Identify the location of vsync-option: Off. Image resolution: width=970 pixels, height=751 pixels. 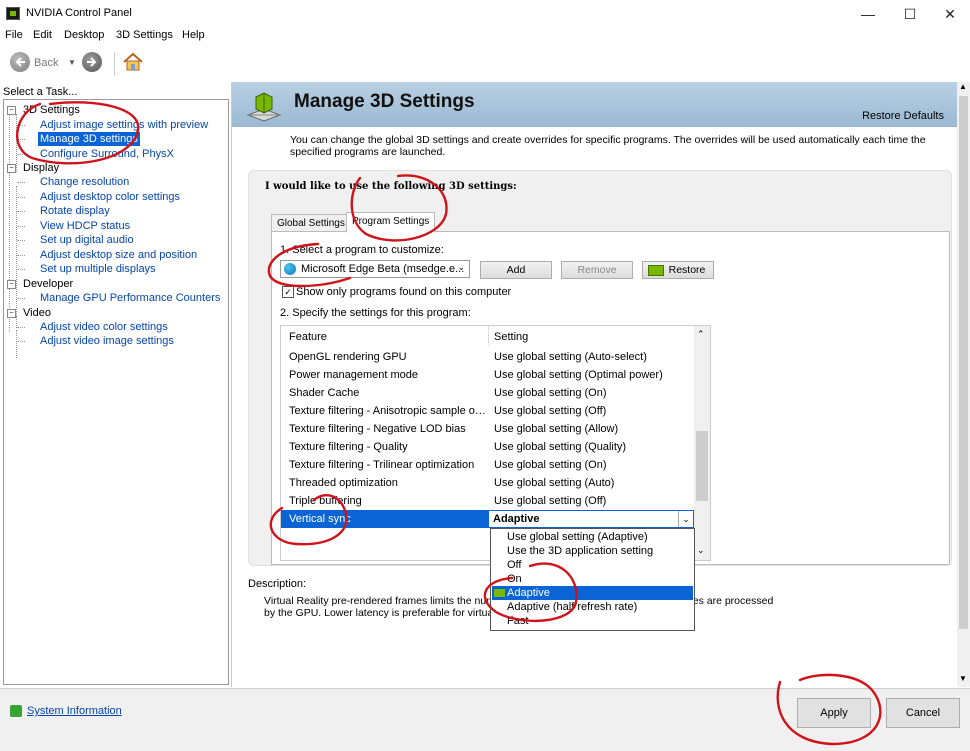
(592, 565).